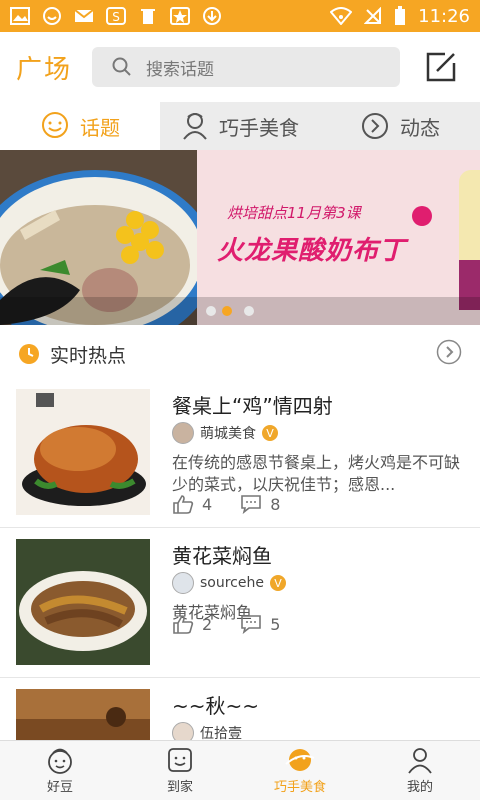 This screenshot has height=800, width=480. Describe the element at coordinates (207, 504) in the screenshot. I see `like-count: 4` at that location.